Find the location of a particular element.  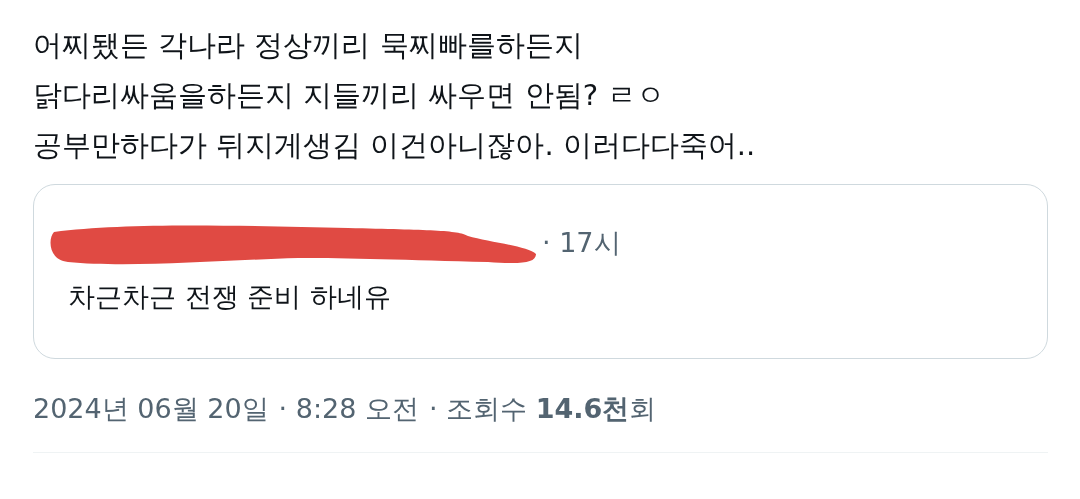

view-count: · 조회수 14.6천회 is located at coordinates (543, 409).